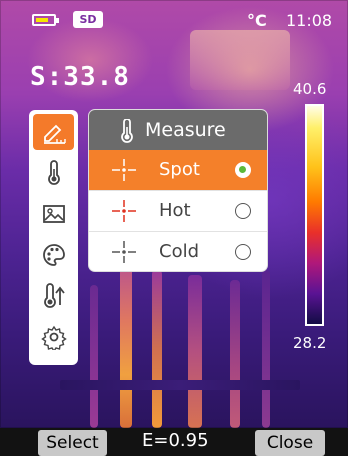 The image size is (348, 456). What do you see at coordinates (243, 252) in the screenshot?
I see `option-cold-radio` at bounding box center [243, 252].